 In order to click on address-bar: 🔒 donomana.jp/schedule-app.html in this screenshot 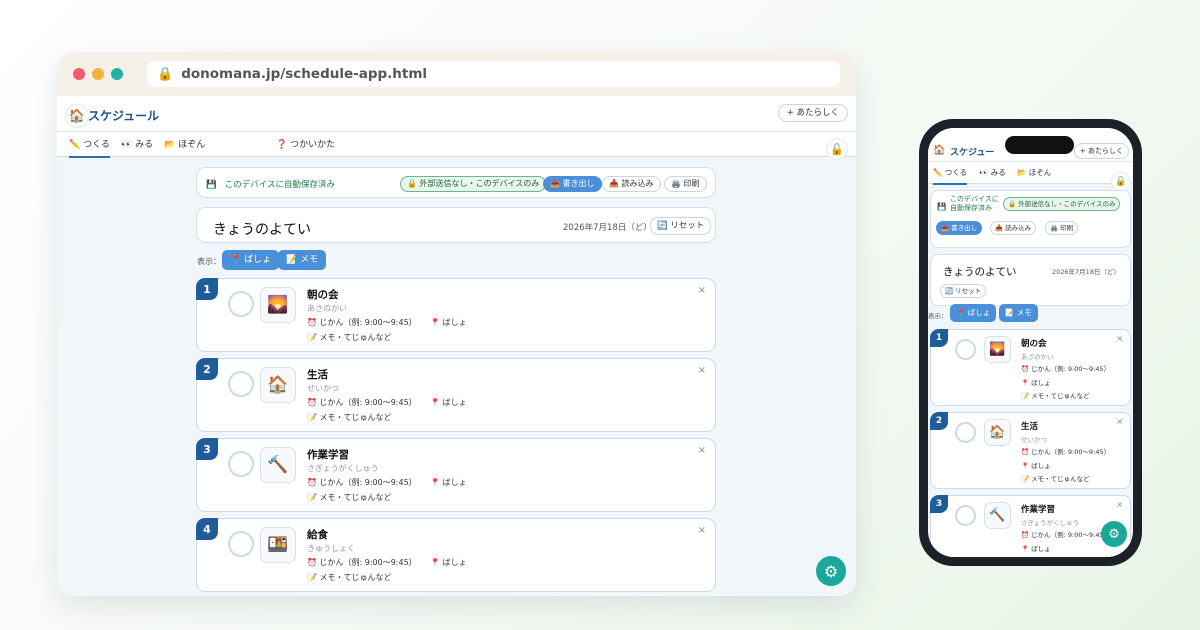, I will do `click(493, 74)`.